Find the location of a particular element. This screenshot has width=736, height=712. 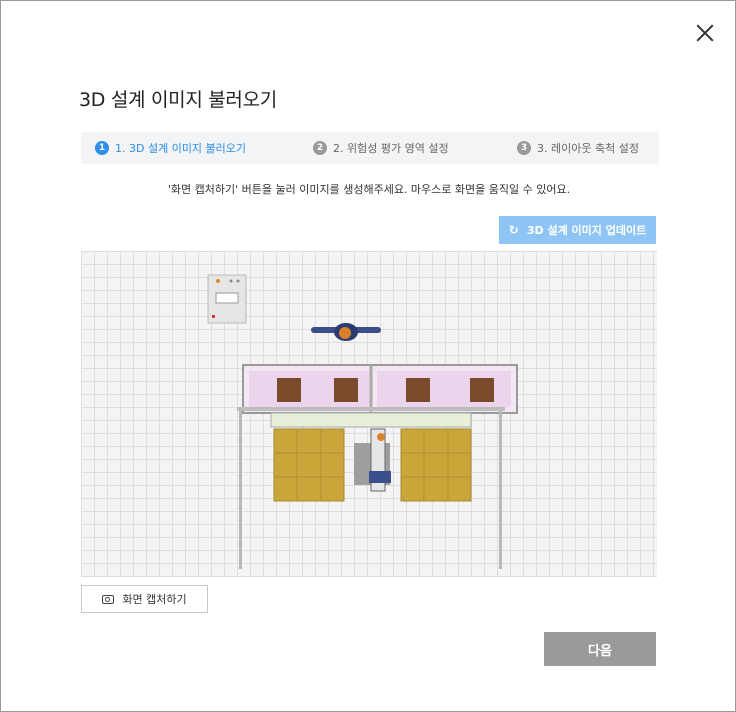

step-label: 3. 레이아웃 축척 설정 is located at coordinates (588, 148).